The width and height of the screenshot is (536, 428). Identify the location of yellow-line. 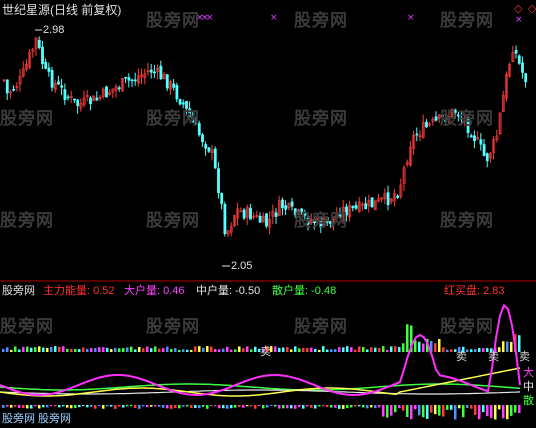
(260, 382).